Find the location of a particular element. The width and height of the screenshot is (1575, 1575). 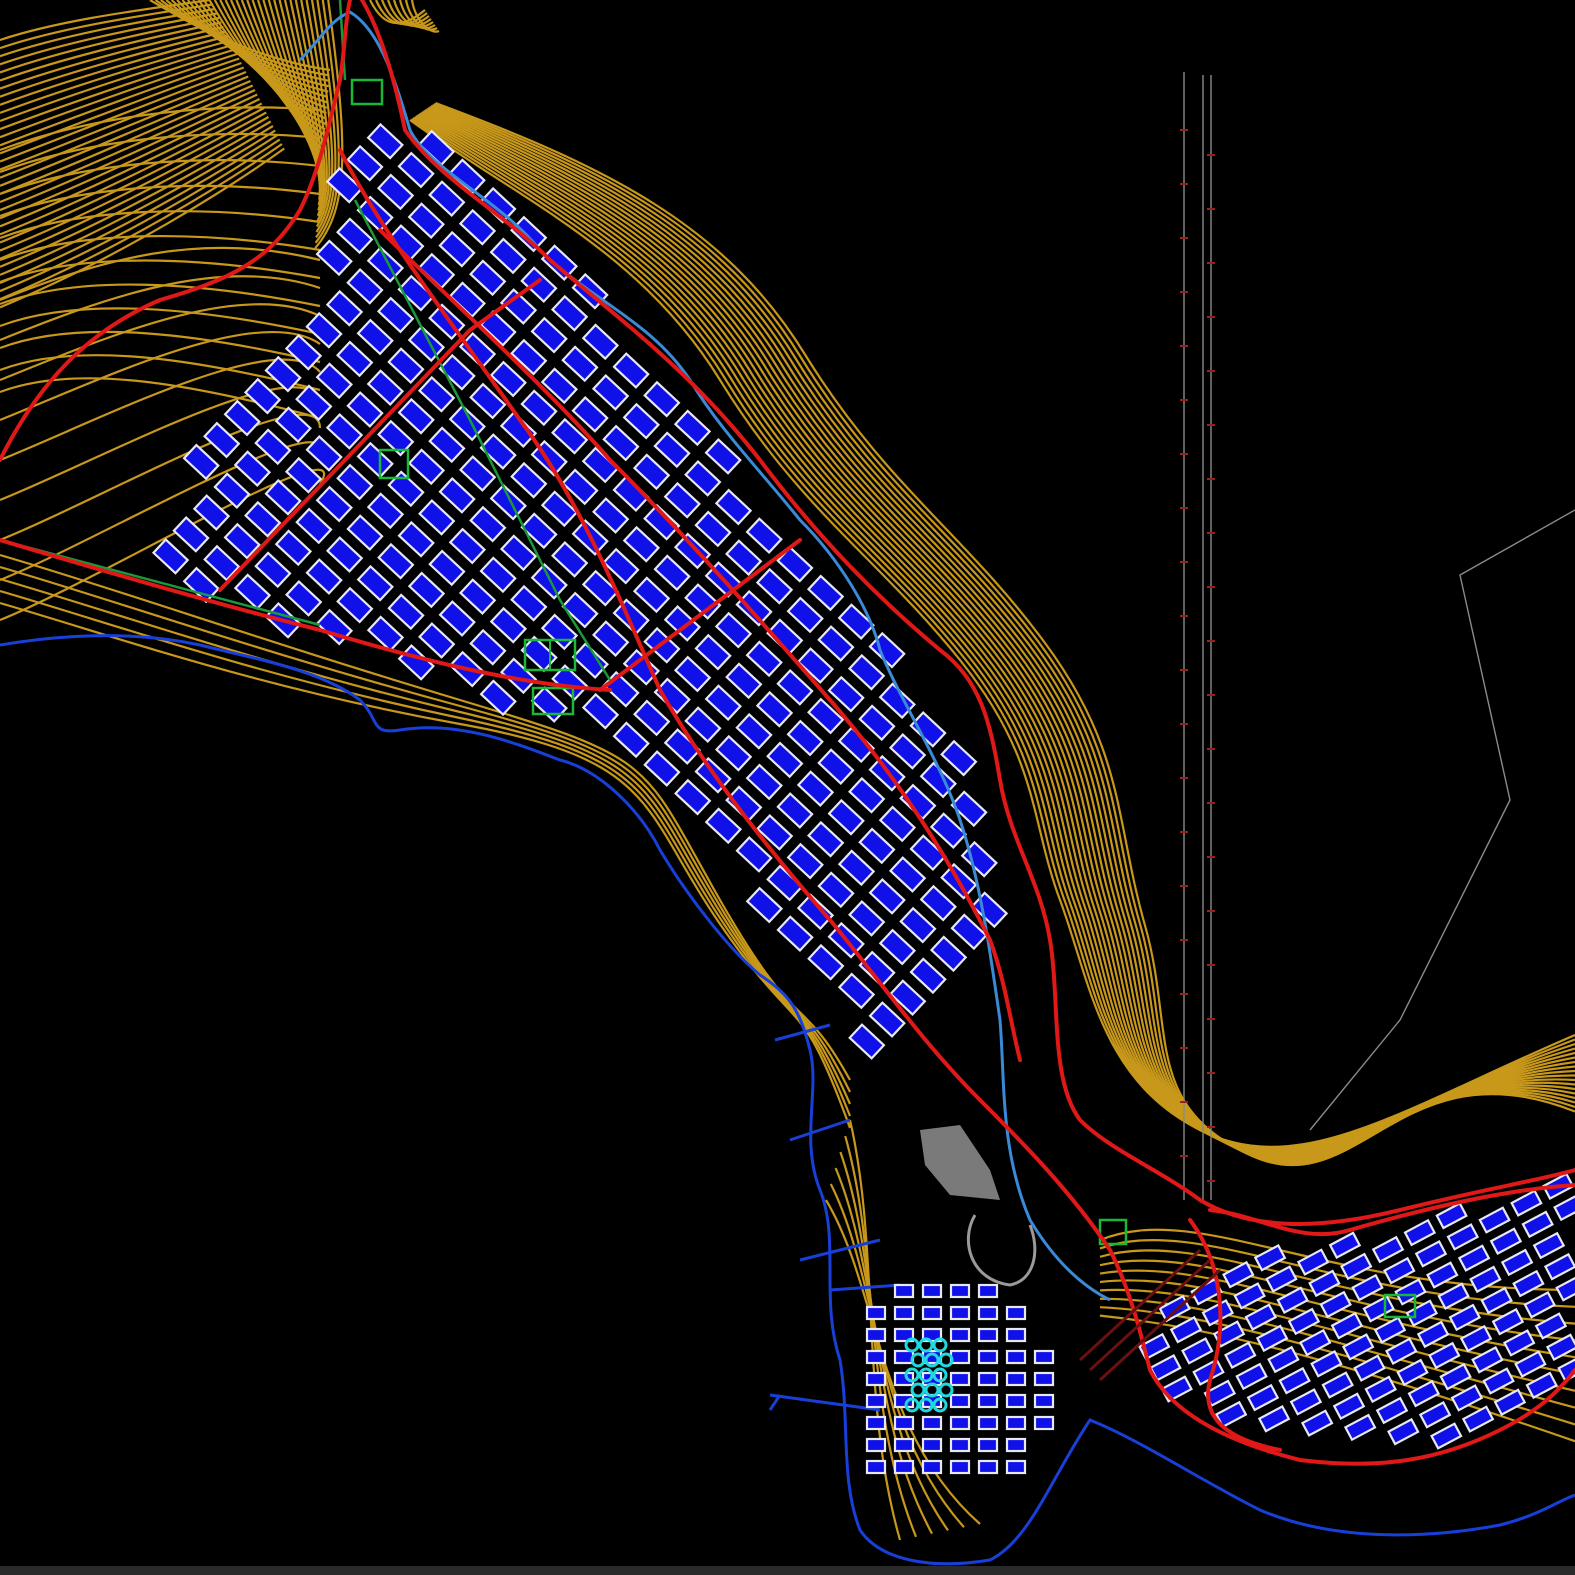

drawing-frame-bottom is located at coordinates (787, 1570).